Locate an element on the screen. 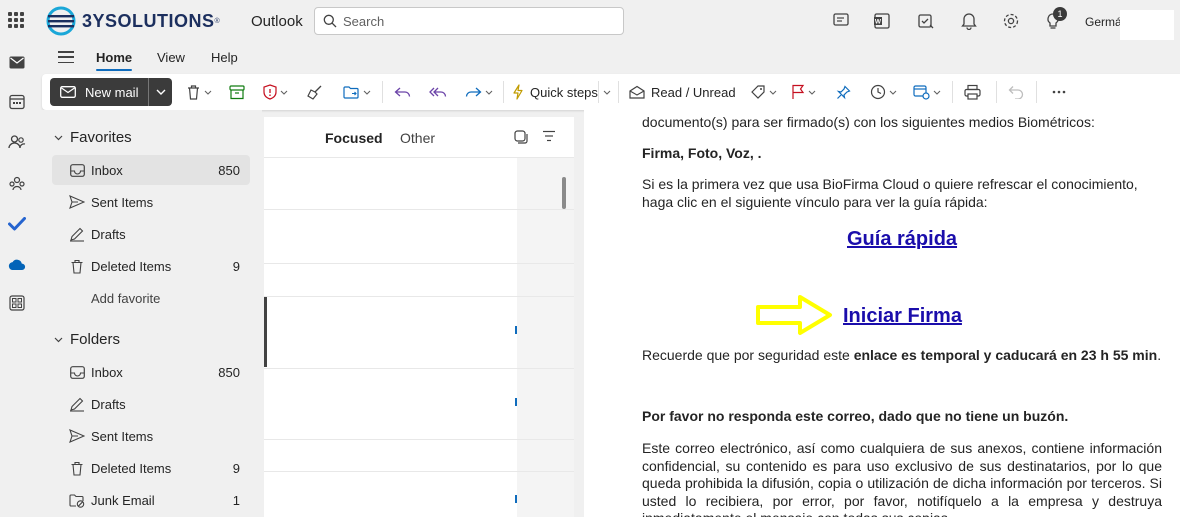 This screenshot has width=1180, height=517. reply-all-button is located at coordinates (438, 92).